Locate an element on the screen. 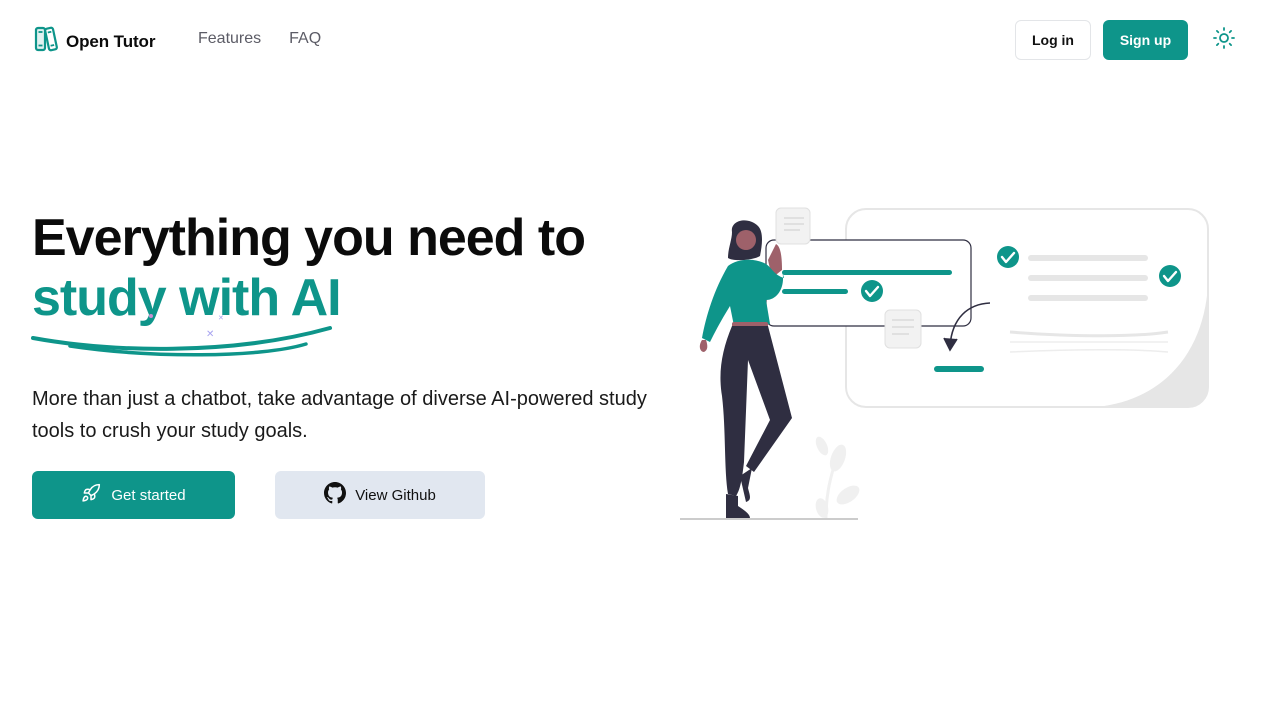 The image size is (1280, 720). brand-logo-link: Open Tutor is located at coordinates (94, 41).